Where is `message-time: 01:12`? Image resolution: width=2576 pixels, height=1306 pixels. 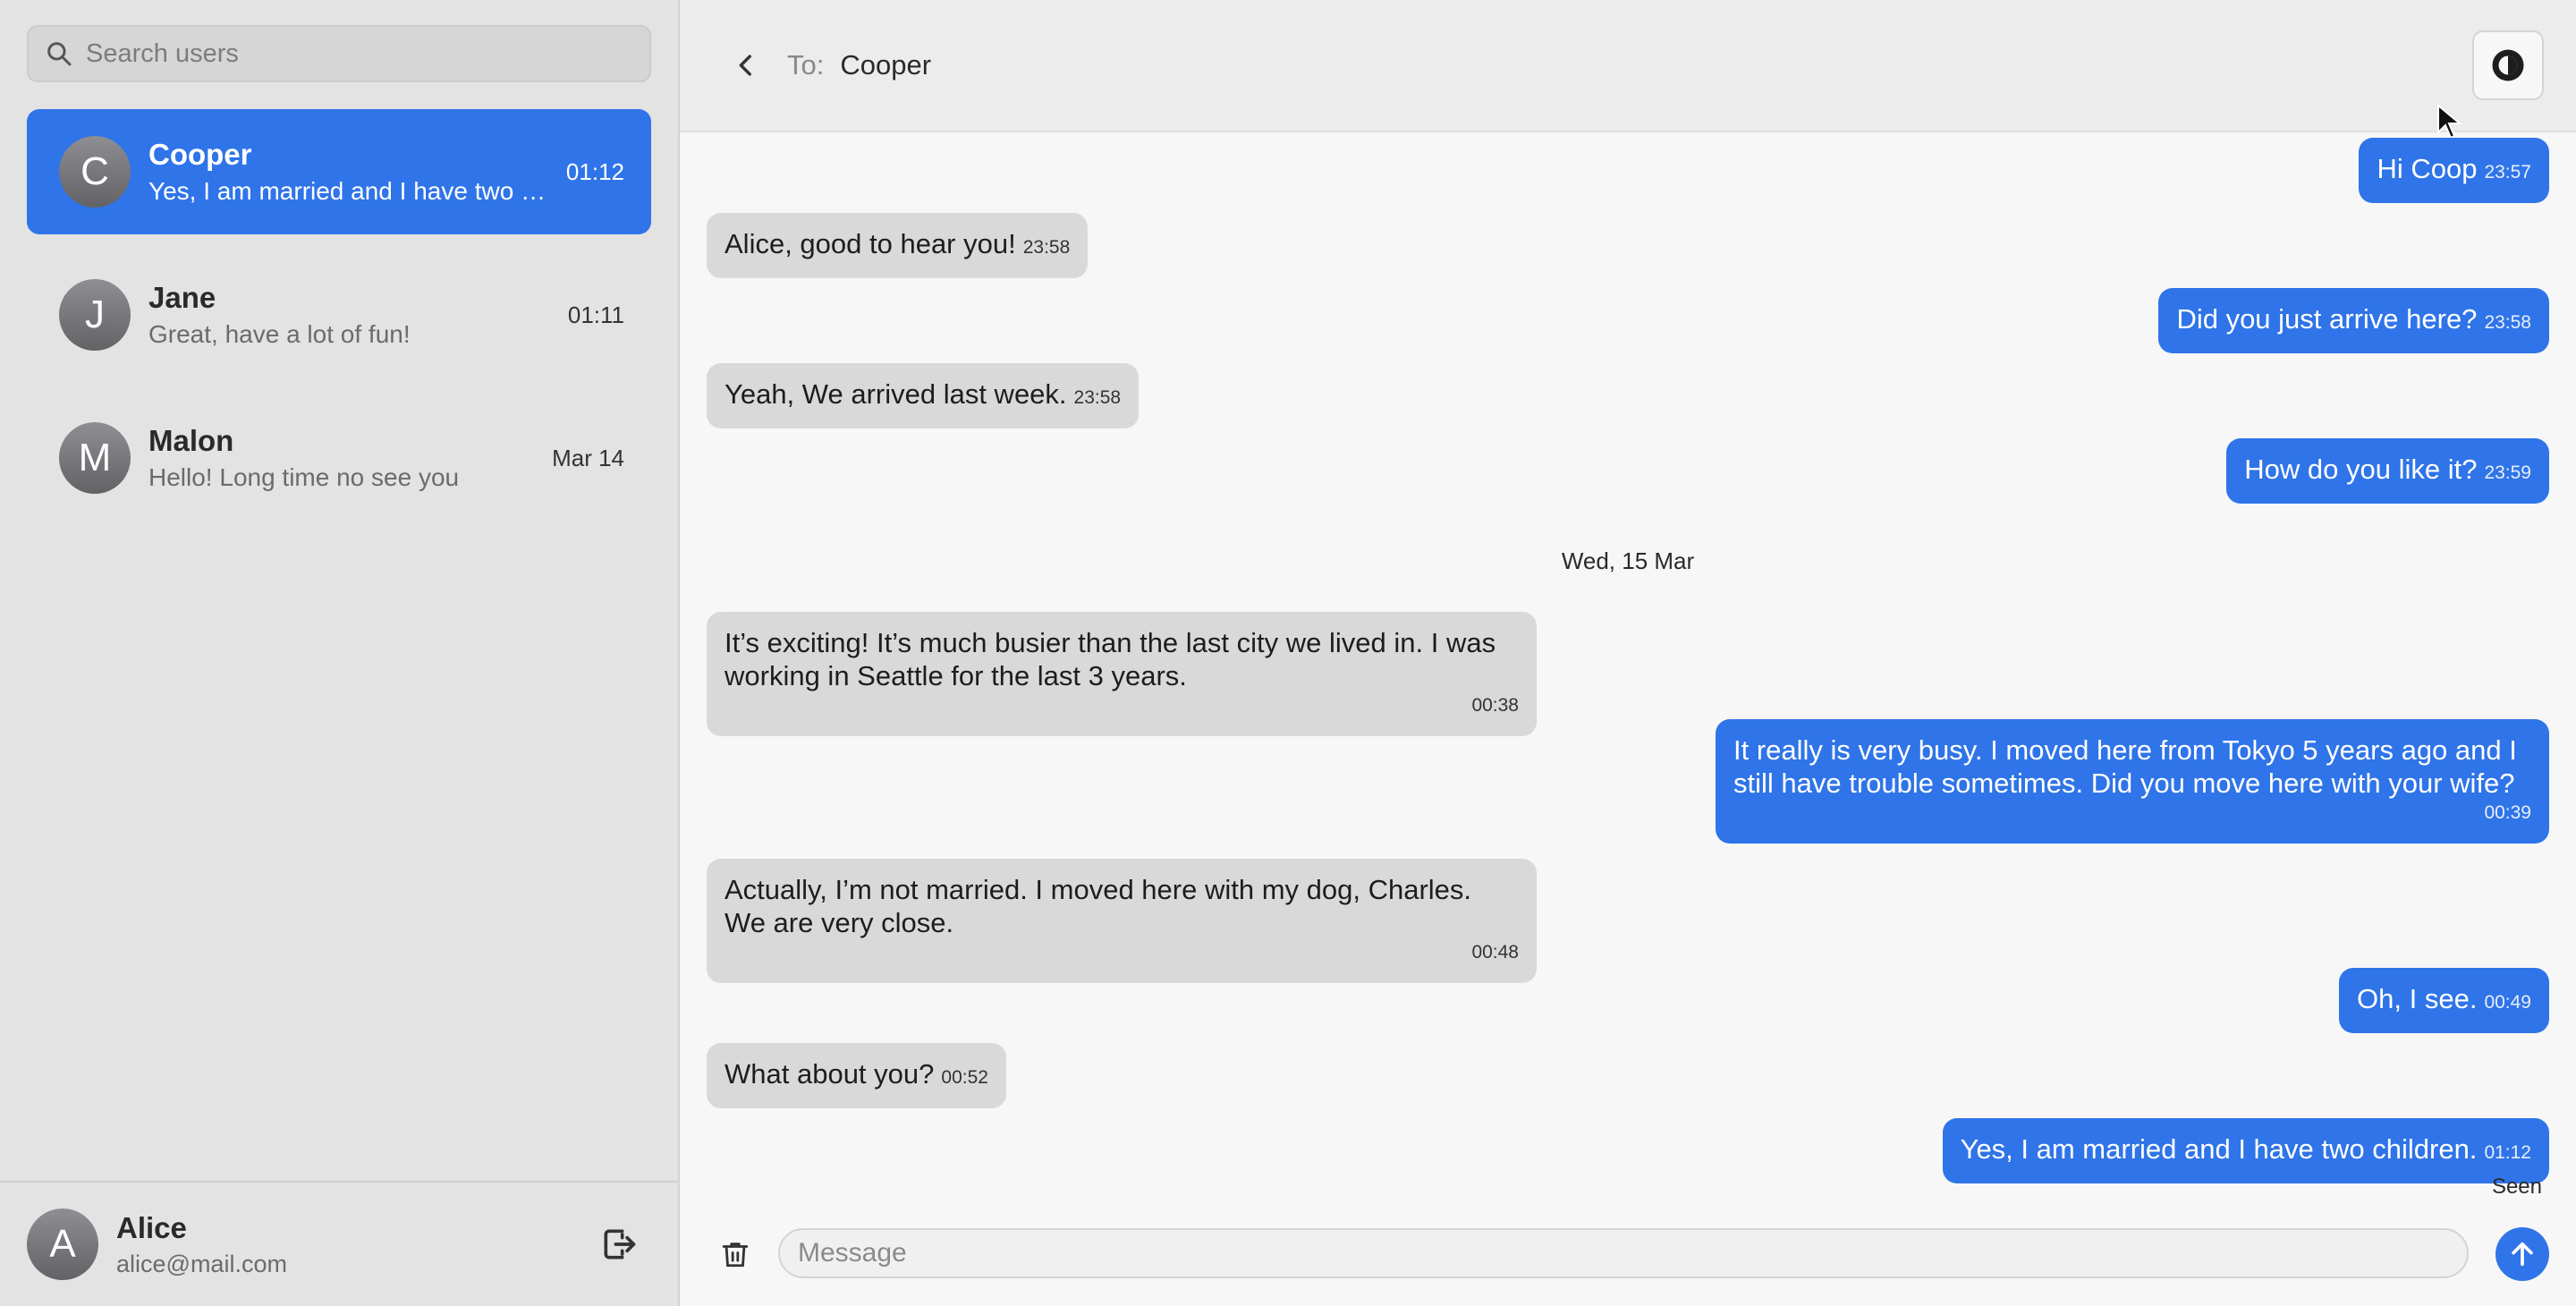
message-time: 01:12 is located at coordinates (2507, 1153).